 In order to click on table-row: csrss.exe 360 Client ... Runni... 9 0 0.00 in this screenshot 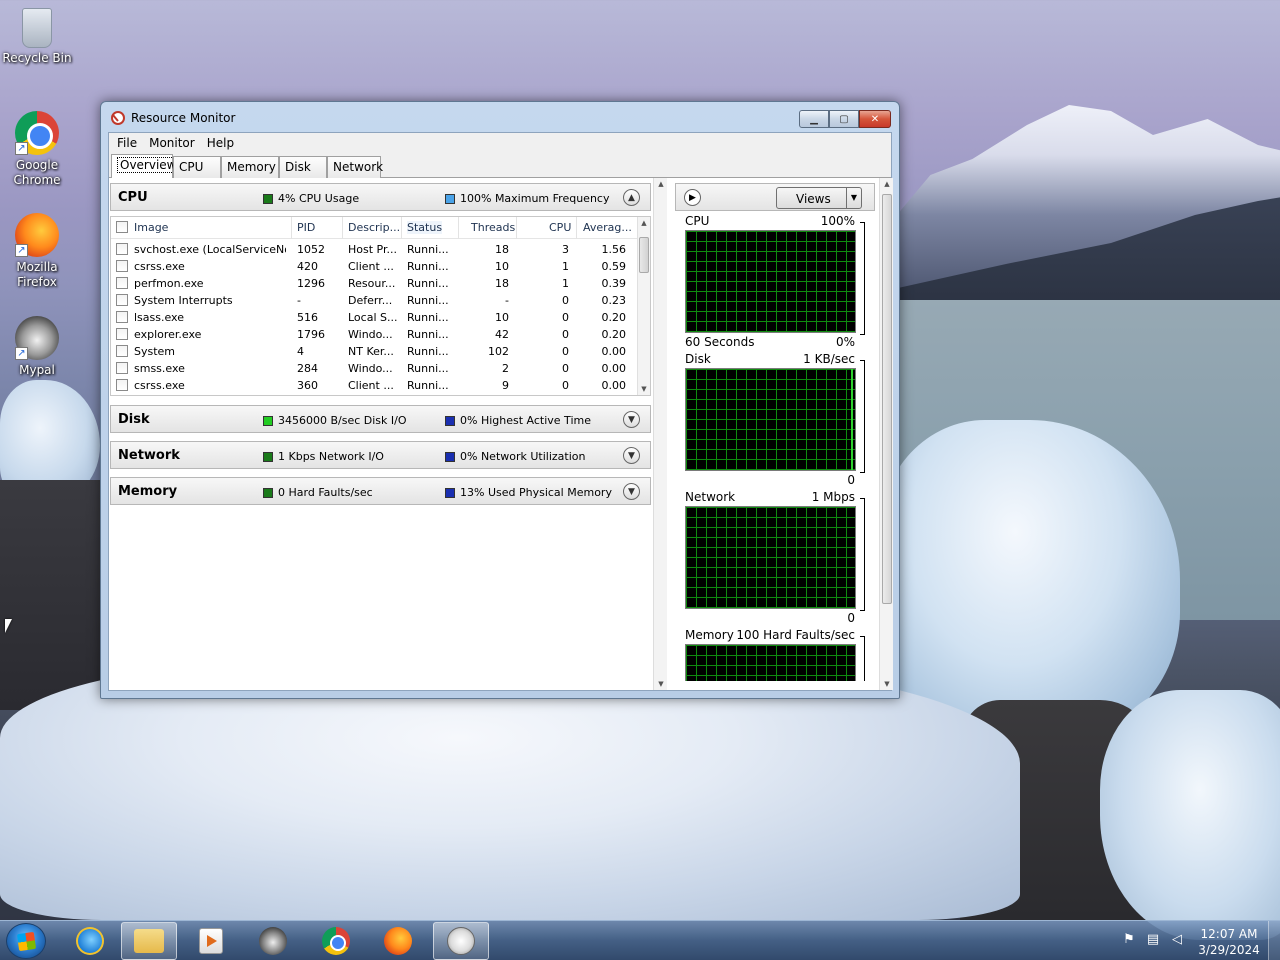, I will do `click(374, 385)`.